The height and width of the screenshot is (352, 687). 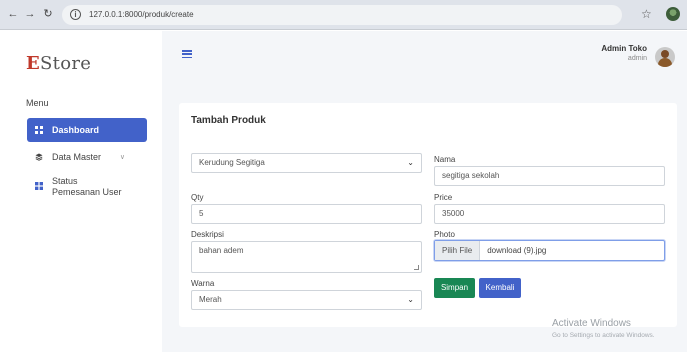 I want to click on price-input-value: 35000, so click(x=453, y=213).